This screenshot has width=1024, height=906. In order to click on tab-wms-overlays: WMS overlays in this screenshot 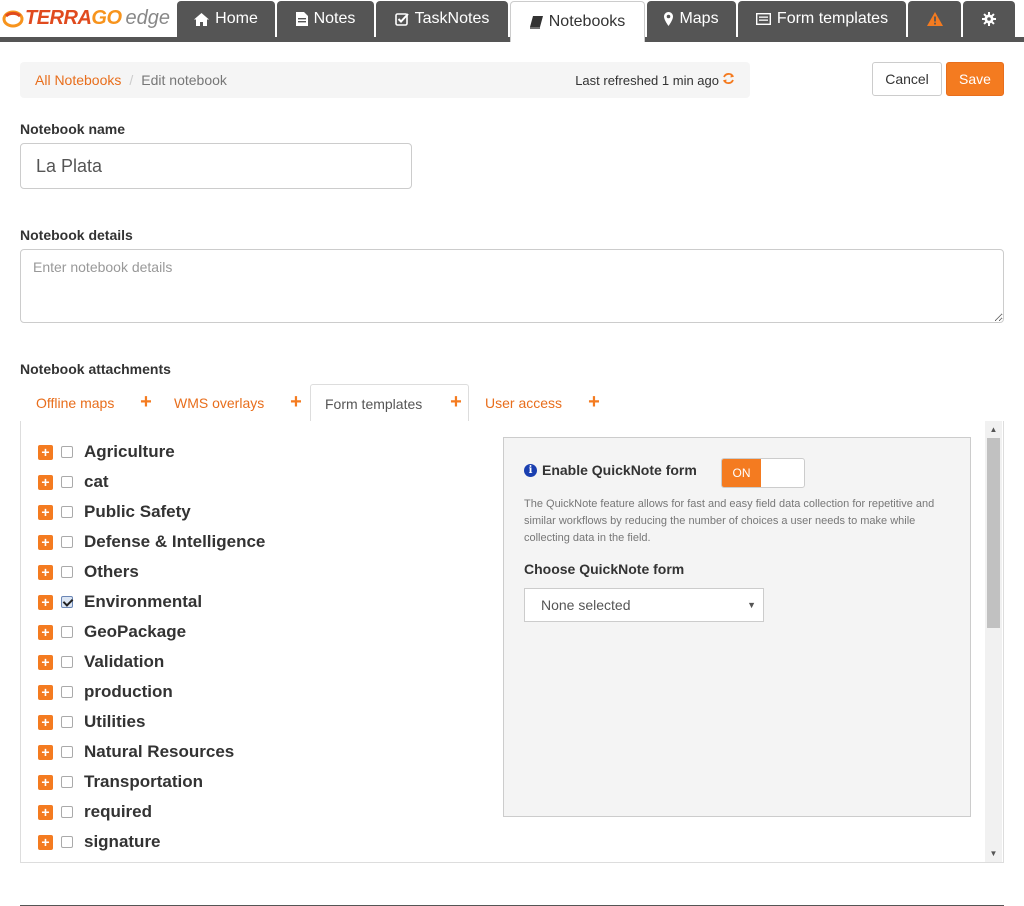, I will do `click(219, 403)`.